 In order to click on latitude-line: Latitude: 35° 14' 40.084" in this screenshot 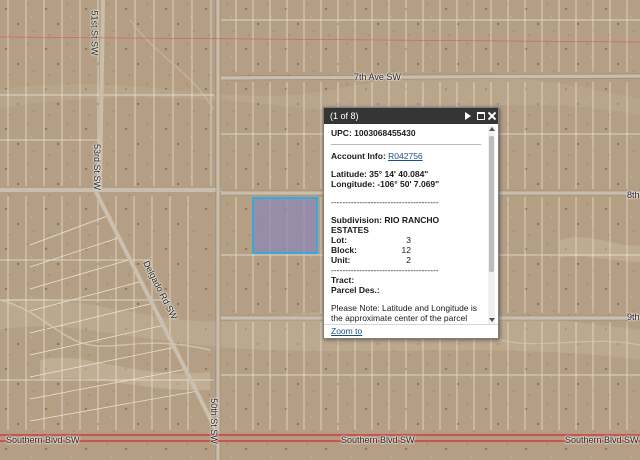, I will do `click(380, 174)`.